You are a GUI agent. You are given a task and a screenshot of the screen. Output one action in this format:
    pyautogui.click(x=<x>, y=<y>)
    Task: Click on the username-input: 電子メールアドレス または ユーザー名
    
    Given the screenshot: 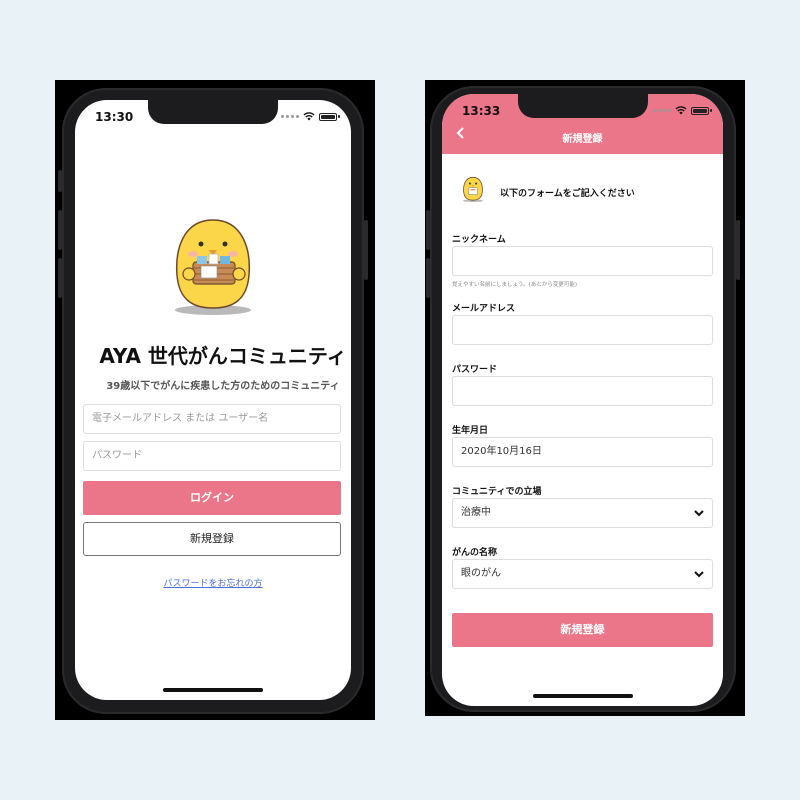 What is the action you would take?
    pyautogui.click(x=212, y=419)
    